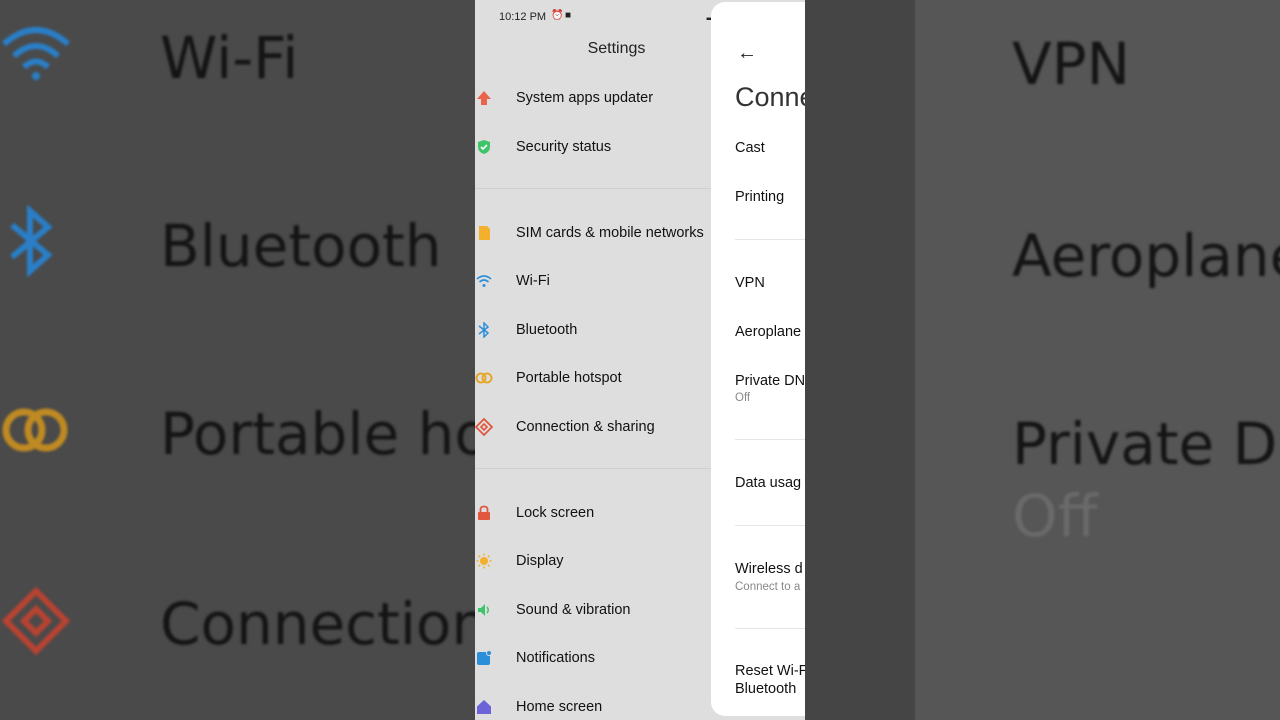  What do you see at coordinates (860, 360) in the screenshot?
I see `background-middle` at bounding box center [860, 360].